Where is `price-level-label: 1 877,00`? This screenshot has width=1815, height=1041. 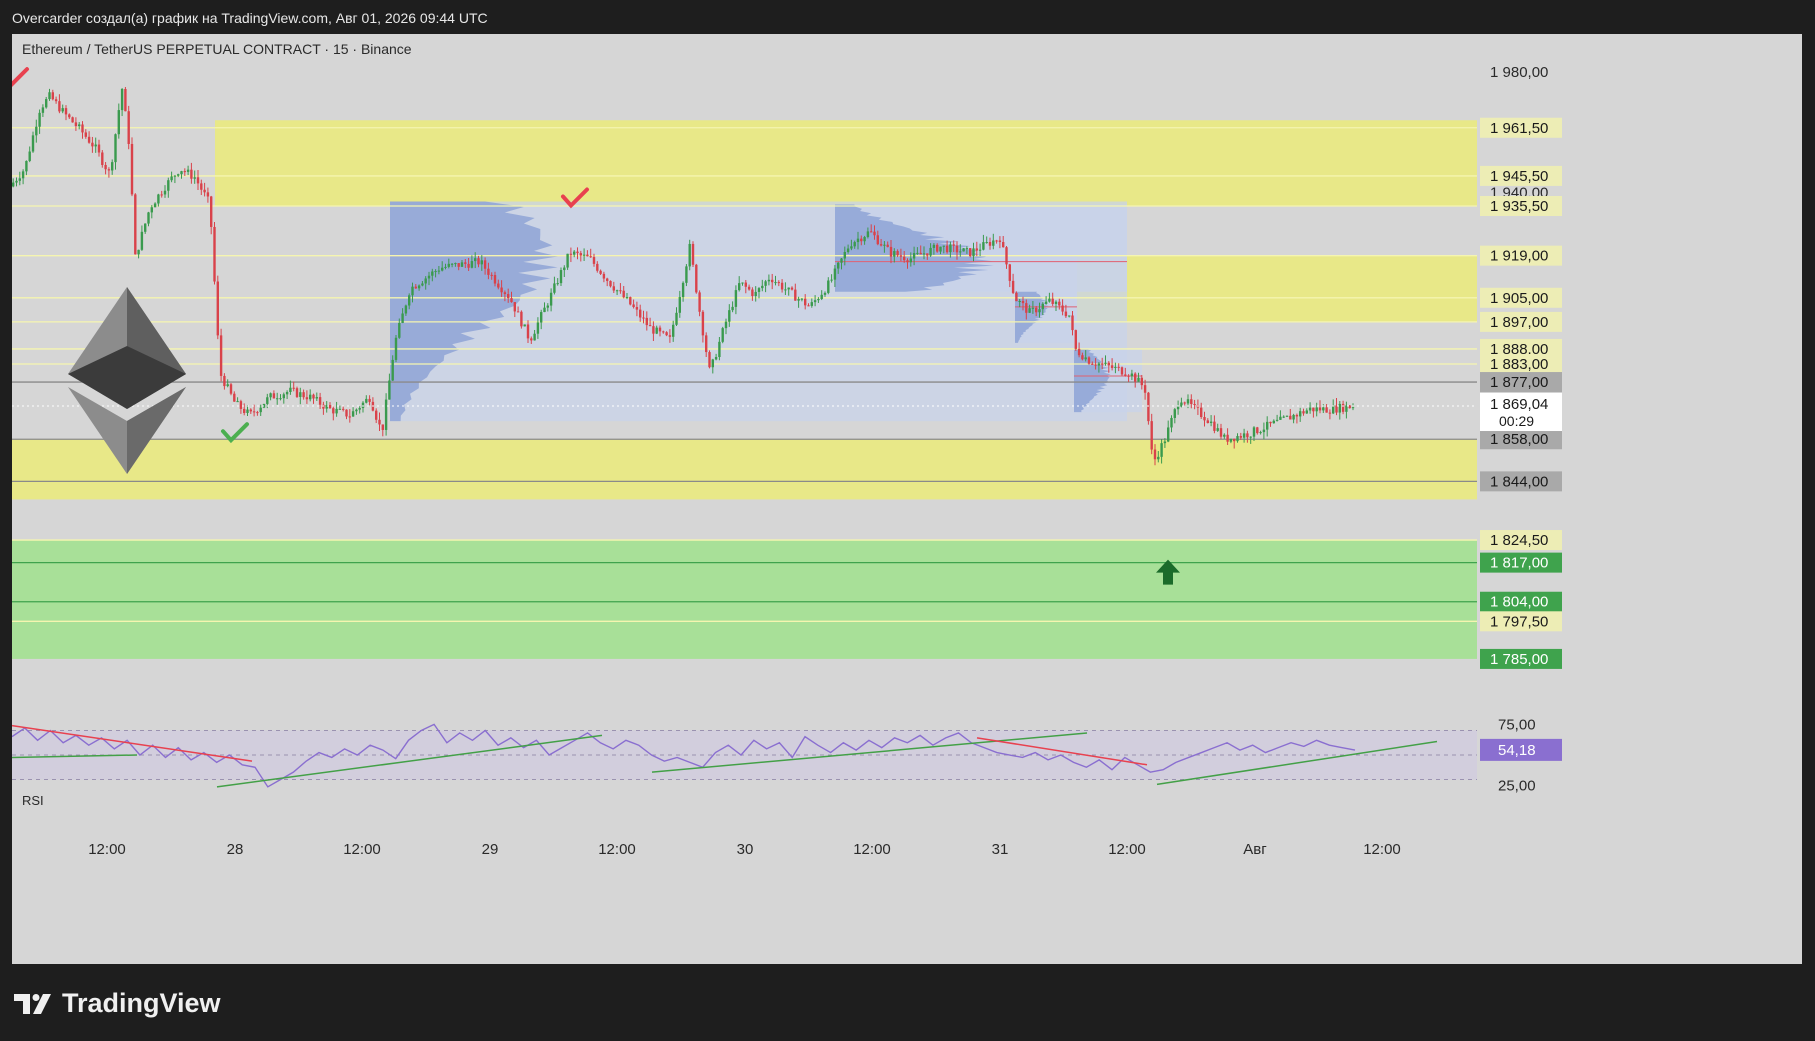
price-level-label: 1 877,00 is located at coordinates (1519, 382).